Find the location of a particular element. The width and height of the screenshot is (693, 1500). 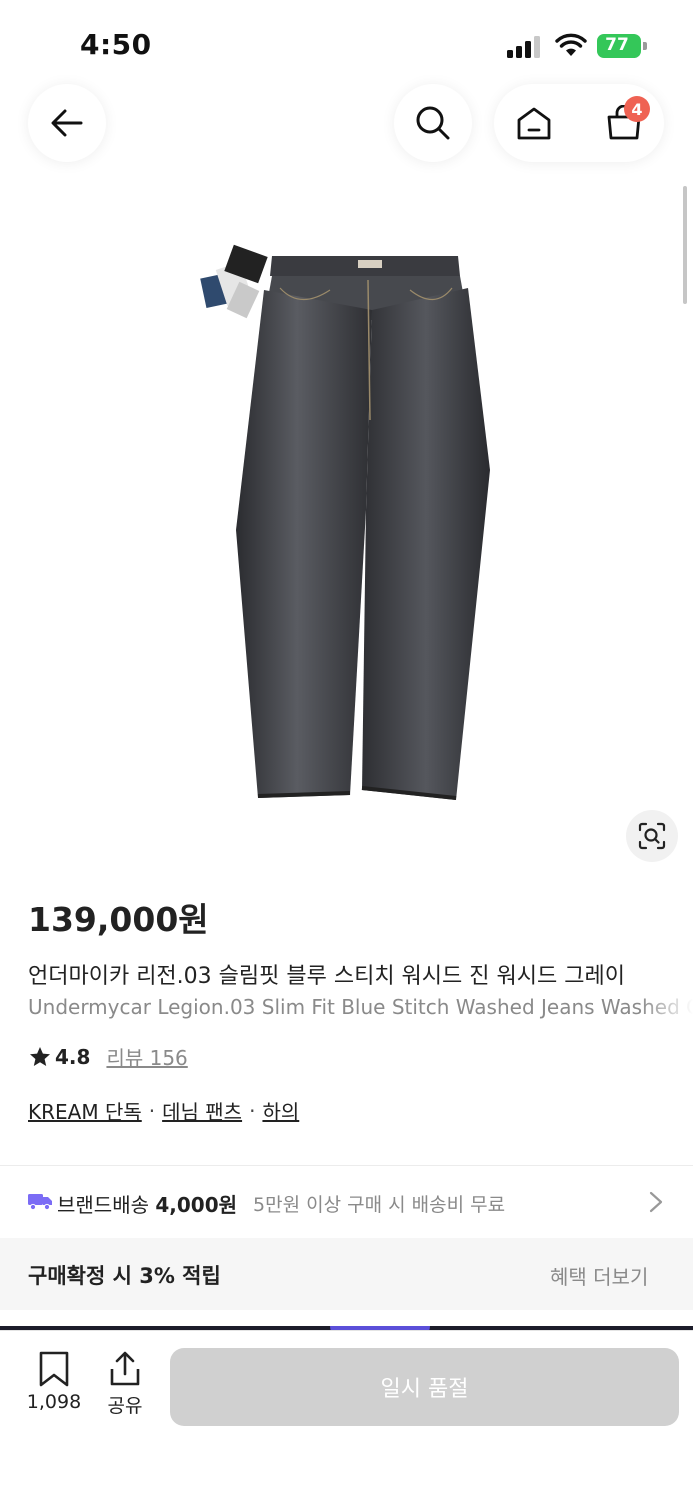

wifi-icon is located at coordinates (571, 44).